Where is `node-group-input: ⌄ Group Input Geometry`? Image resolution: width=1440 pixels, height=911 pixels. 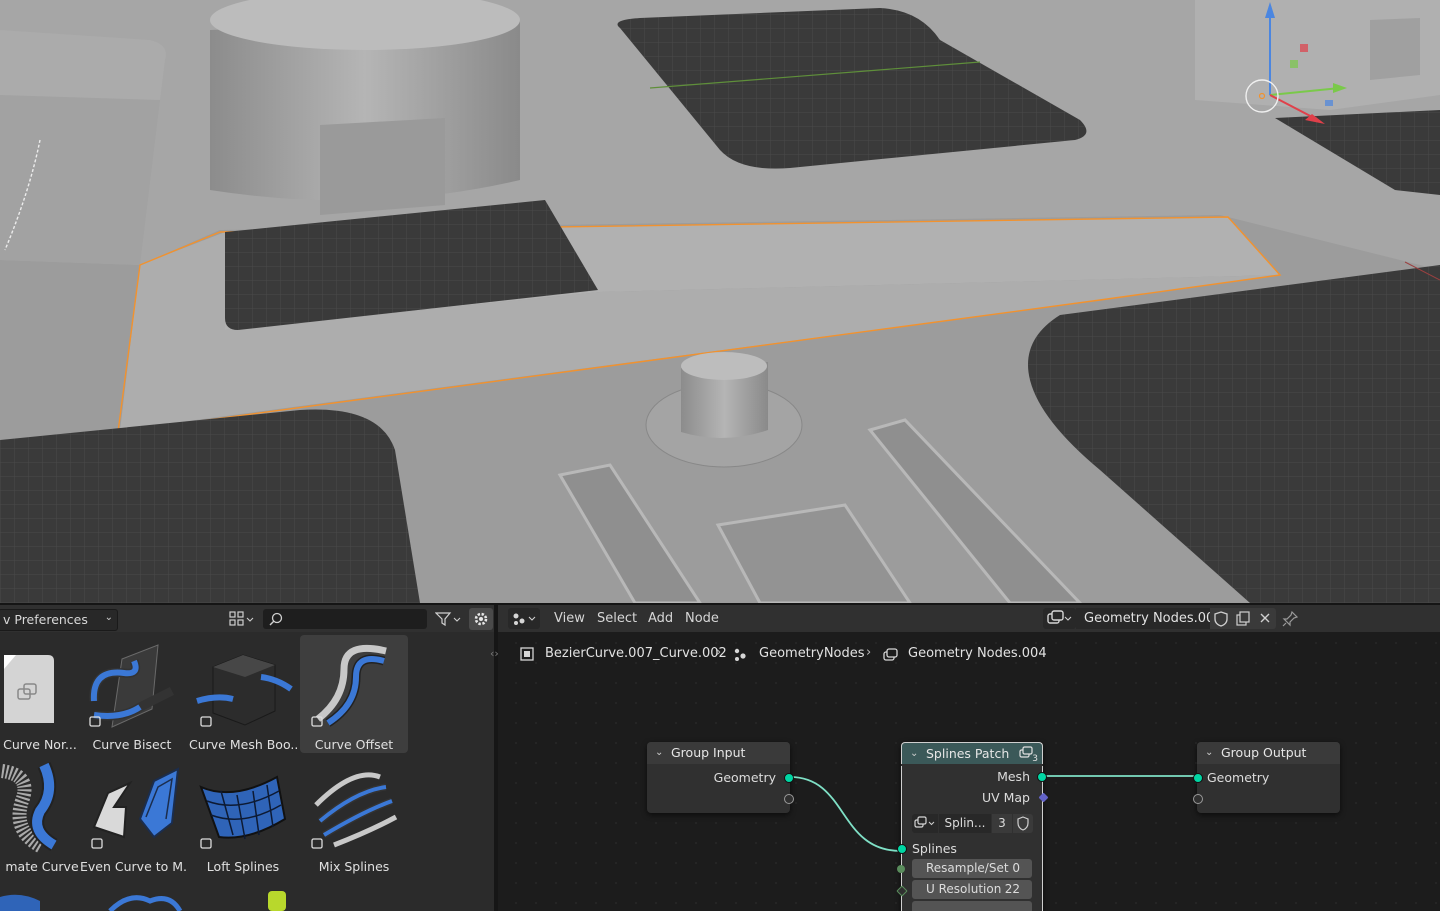 node-group-input: ⌄ Group Input Geometry is located at coordinates (720, 777).